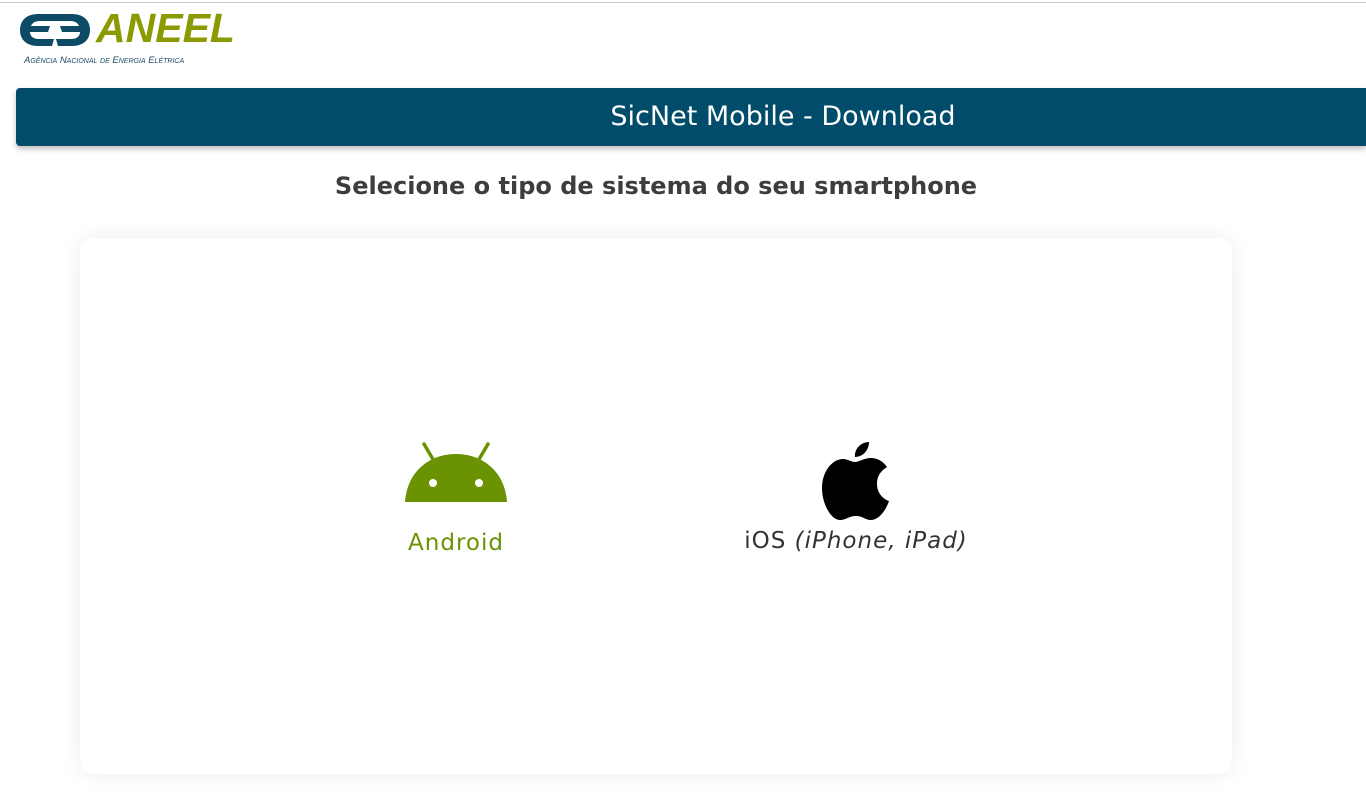 The height and width of the screenshot is (796, 1366). Describe the element at coordinates (456, 472) in the screenshot. I see `android-icon` at that location.